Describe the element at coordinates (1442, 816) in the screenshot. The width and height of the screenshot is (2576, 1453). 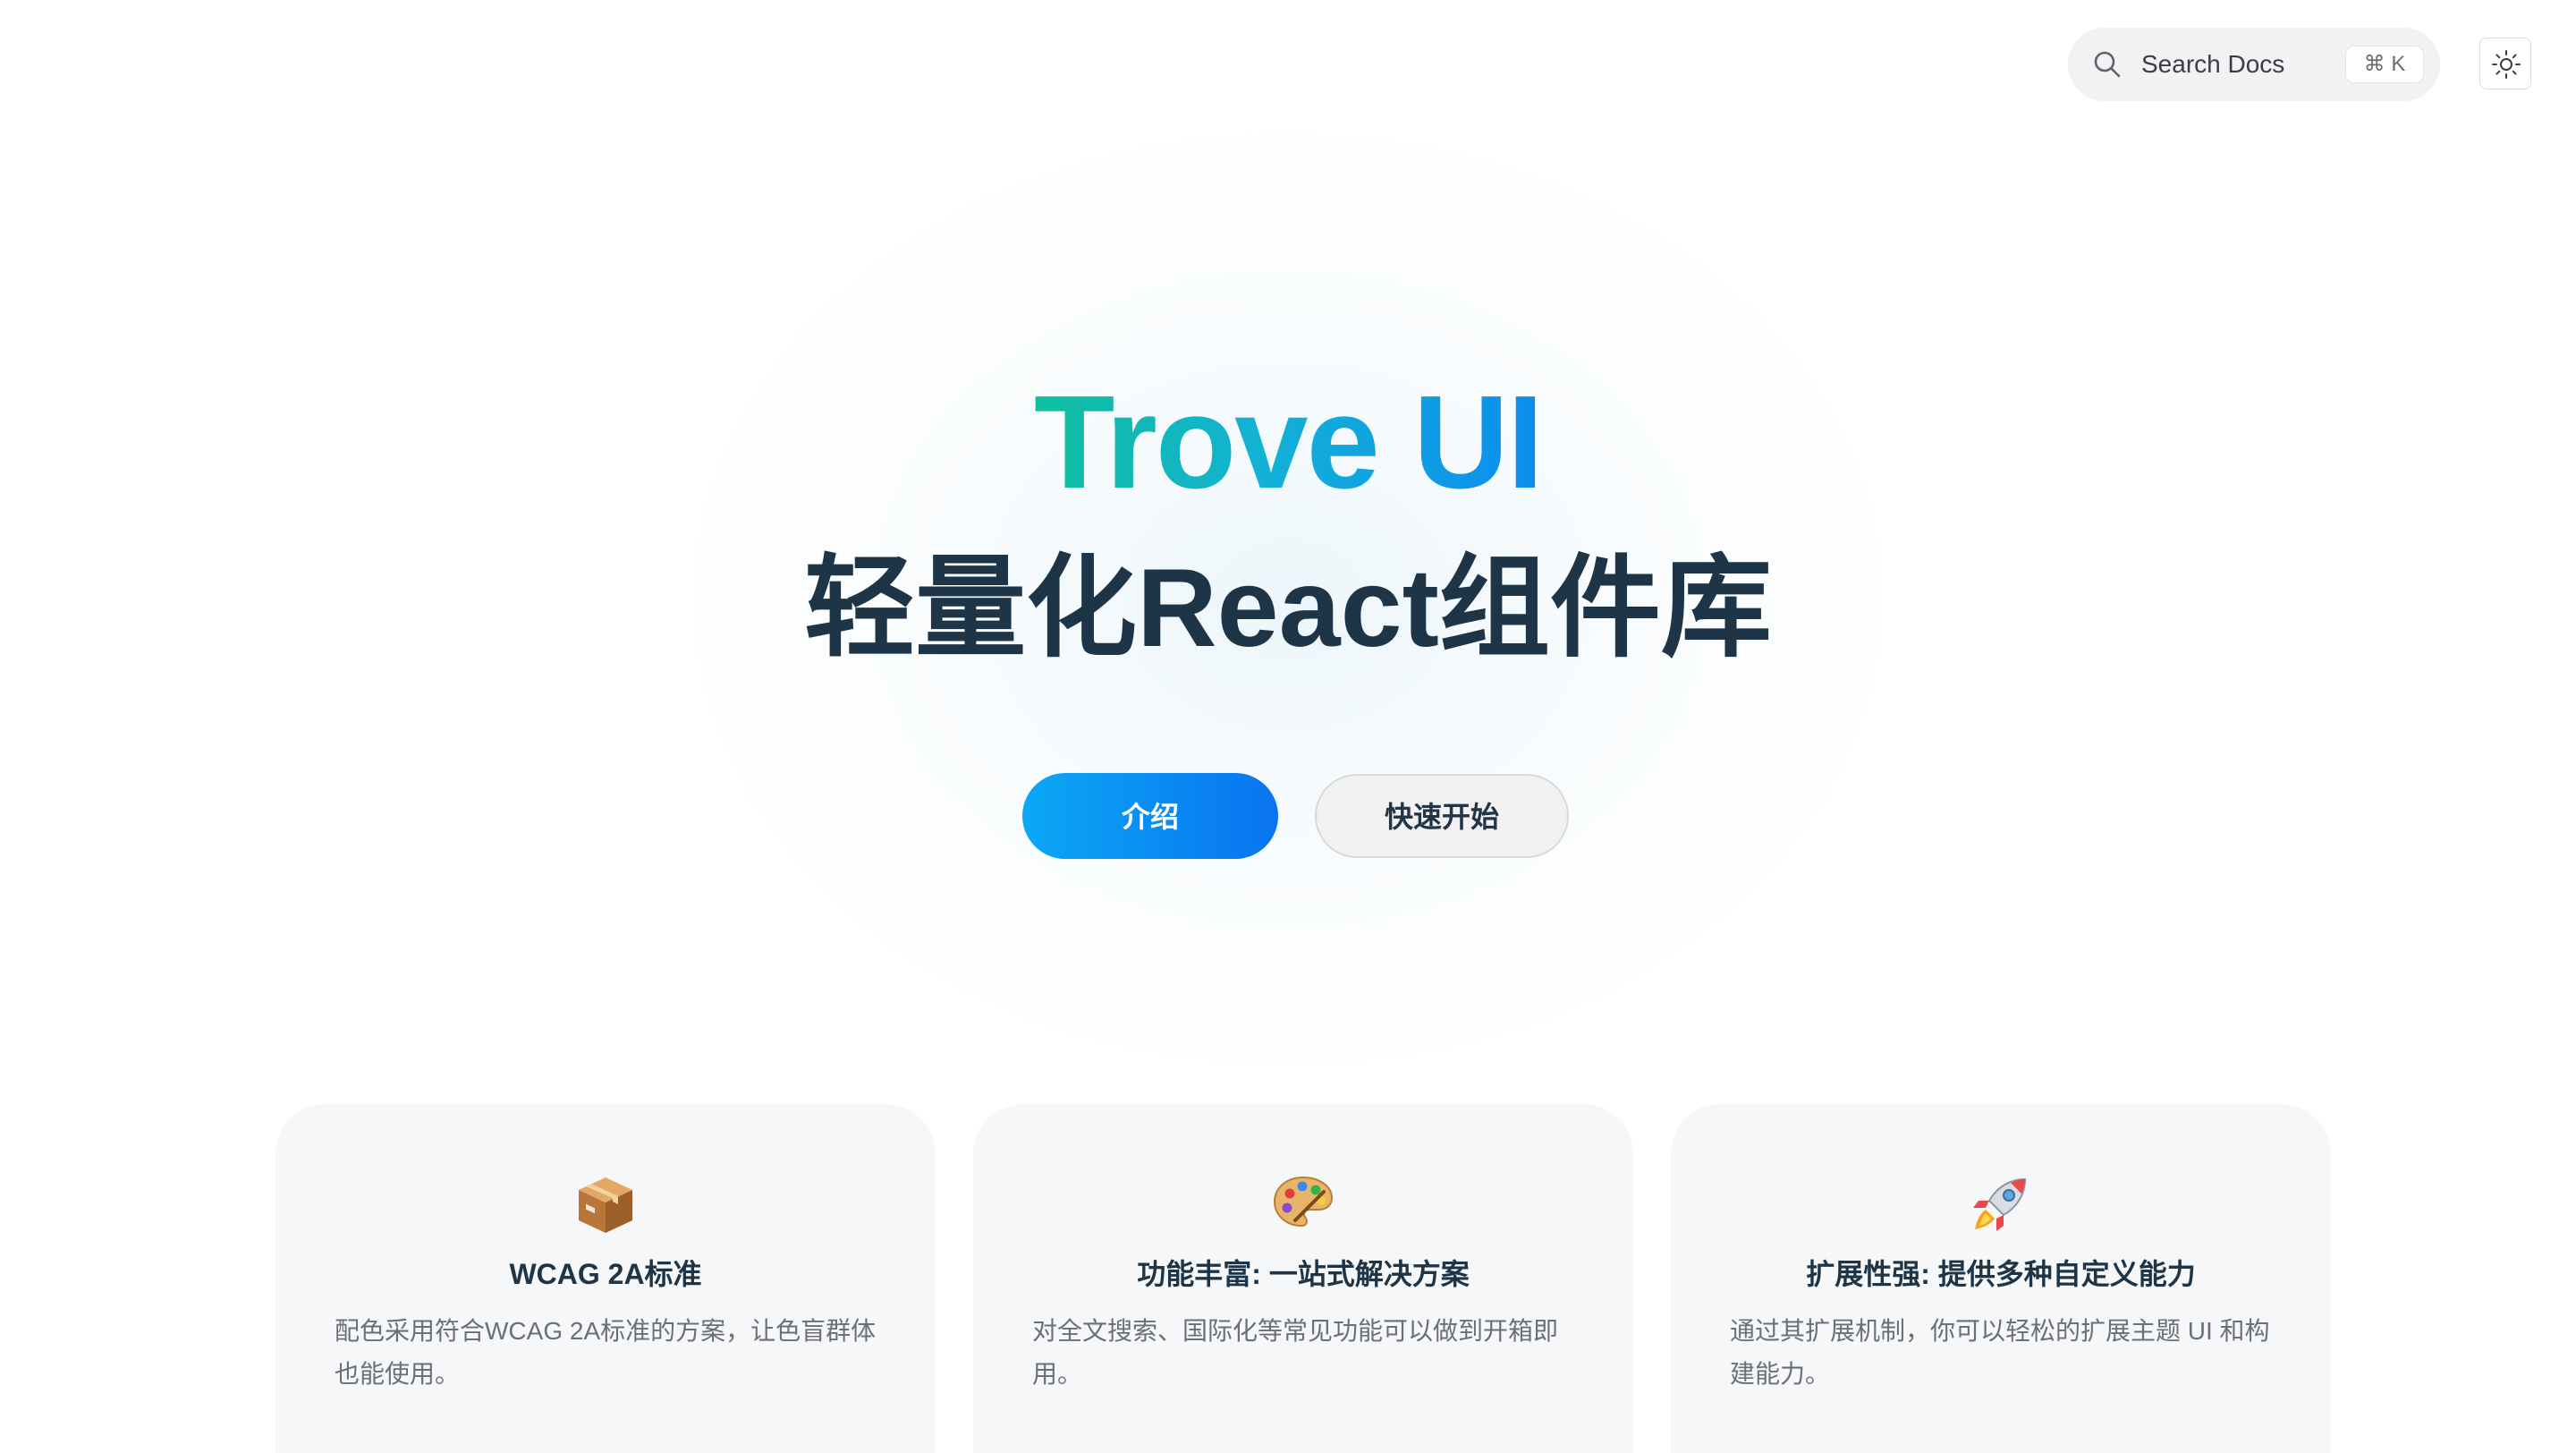
I see `quick-start-button: 快速开始` at that location.